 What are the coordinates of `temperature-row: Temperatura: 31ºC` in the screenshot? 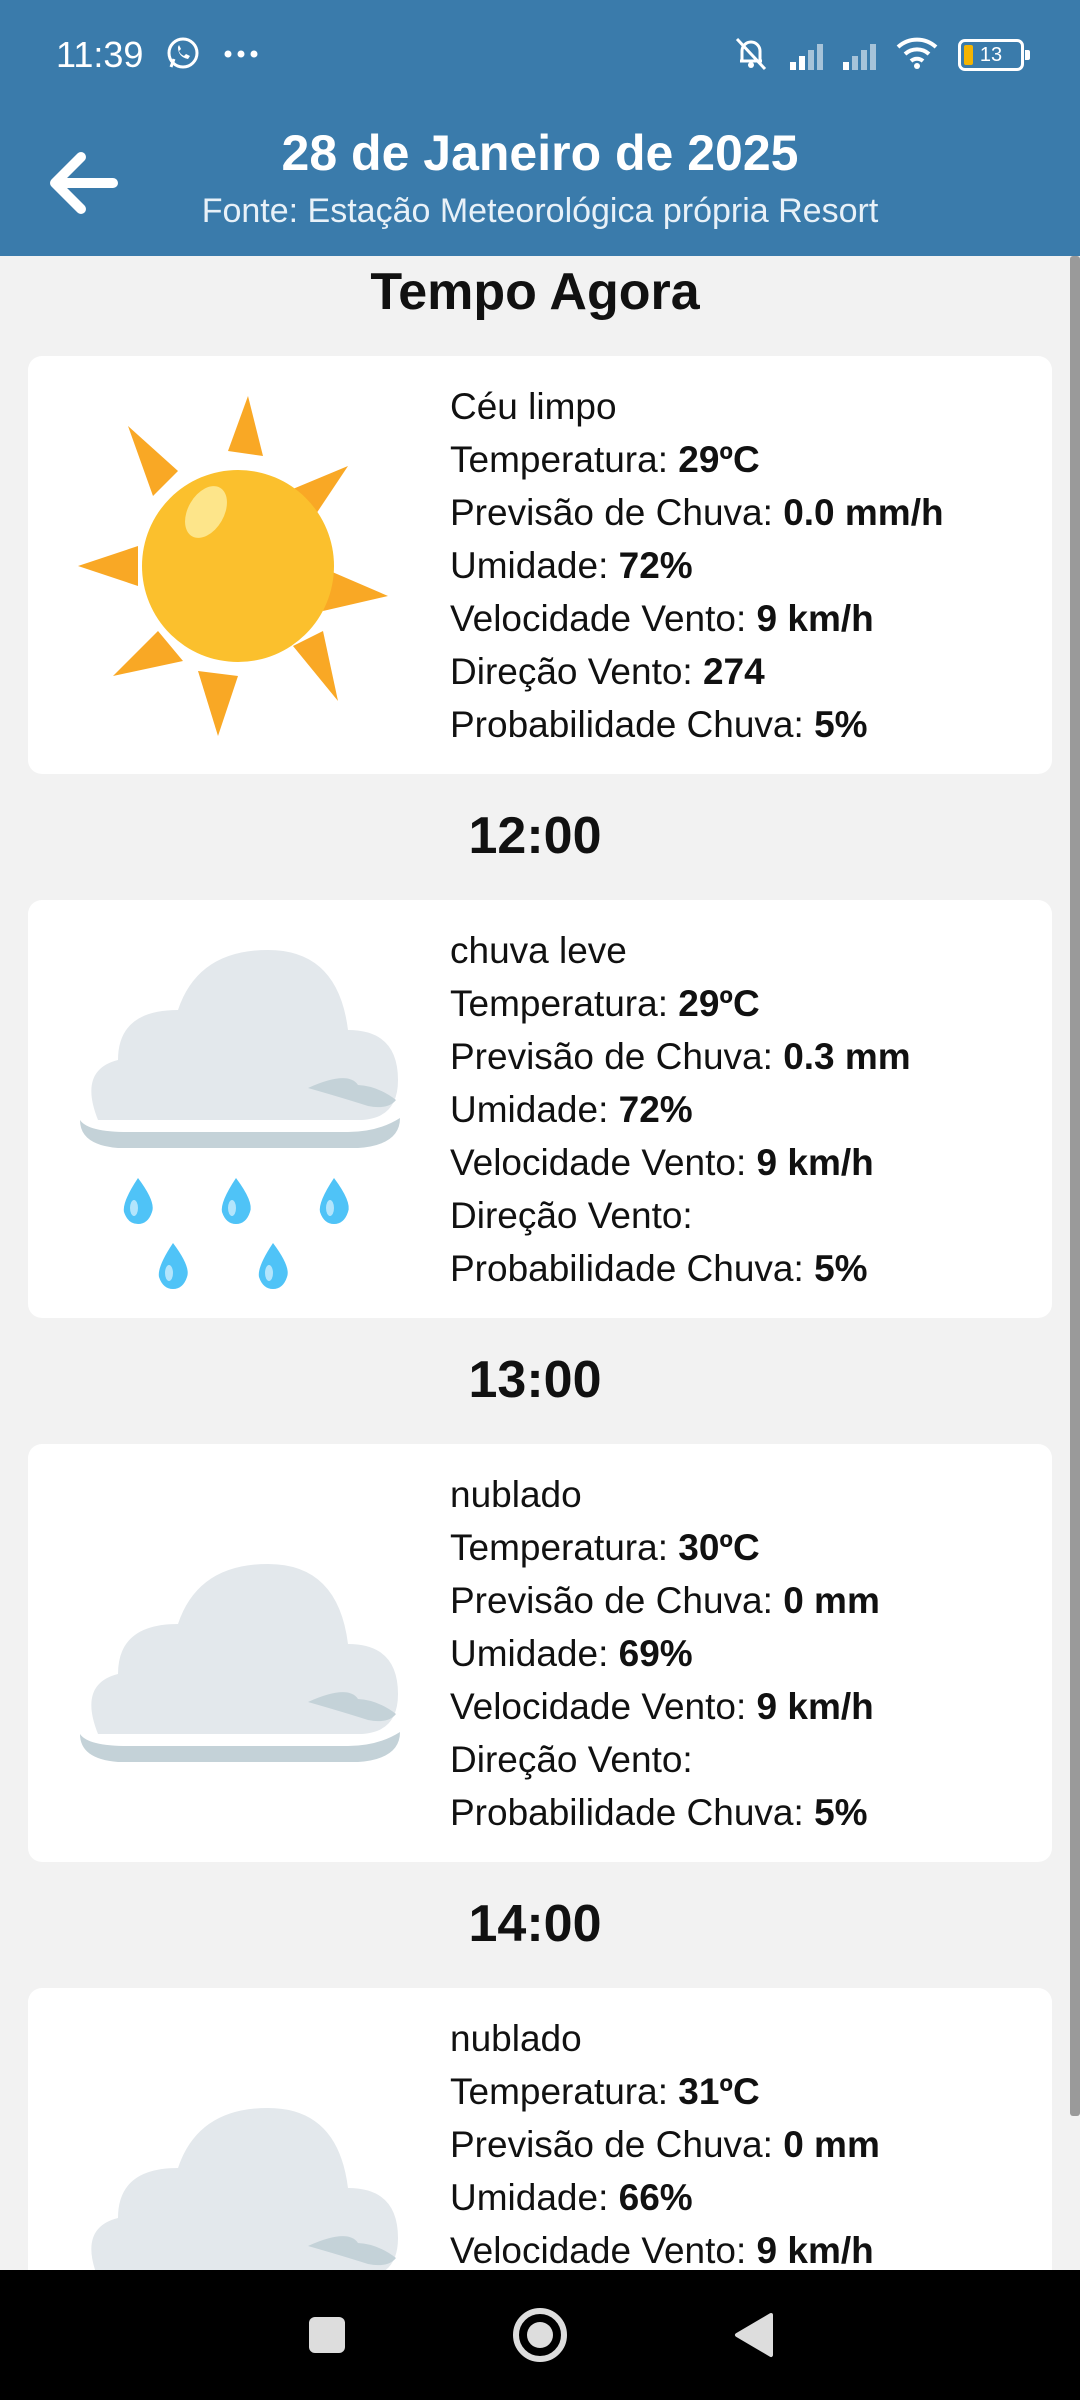 It's located at (605, 2091).